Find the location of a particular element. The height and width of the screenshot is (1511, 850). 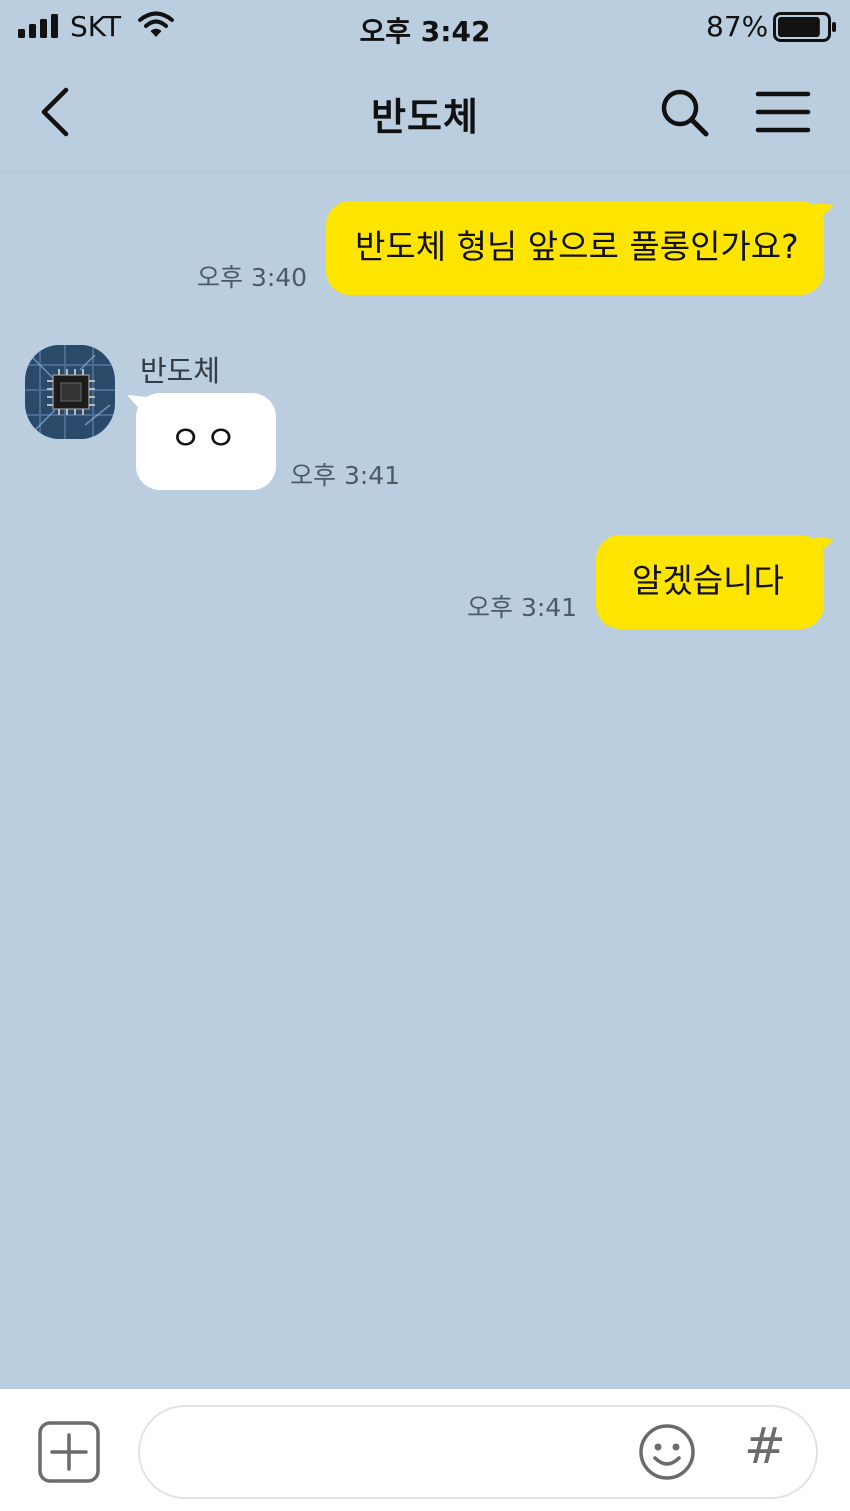

input-bar: # is located at coordinates (425, 1450).